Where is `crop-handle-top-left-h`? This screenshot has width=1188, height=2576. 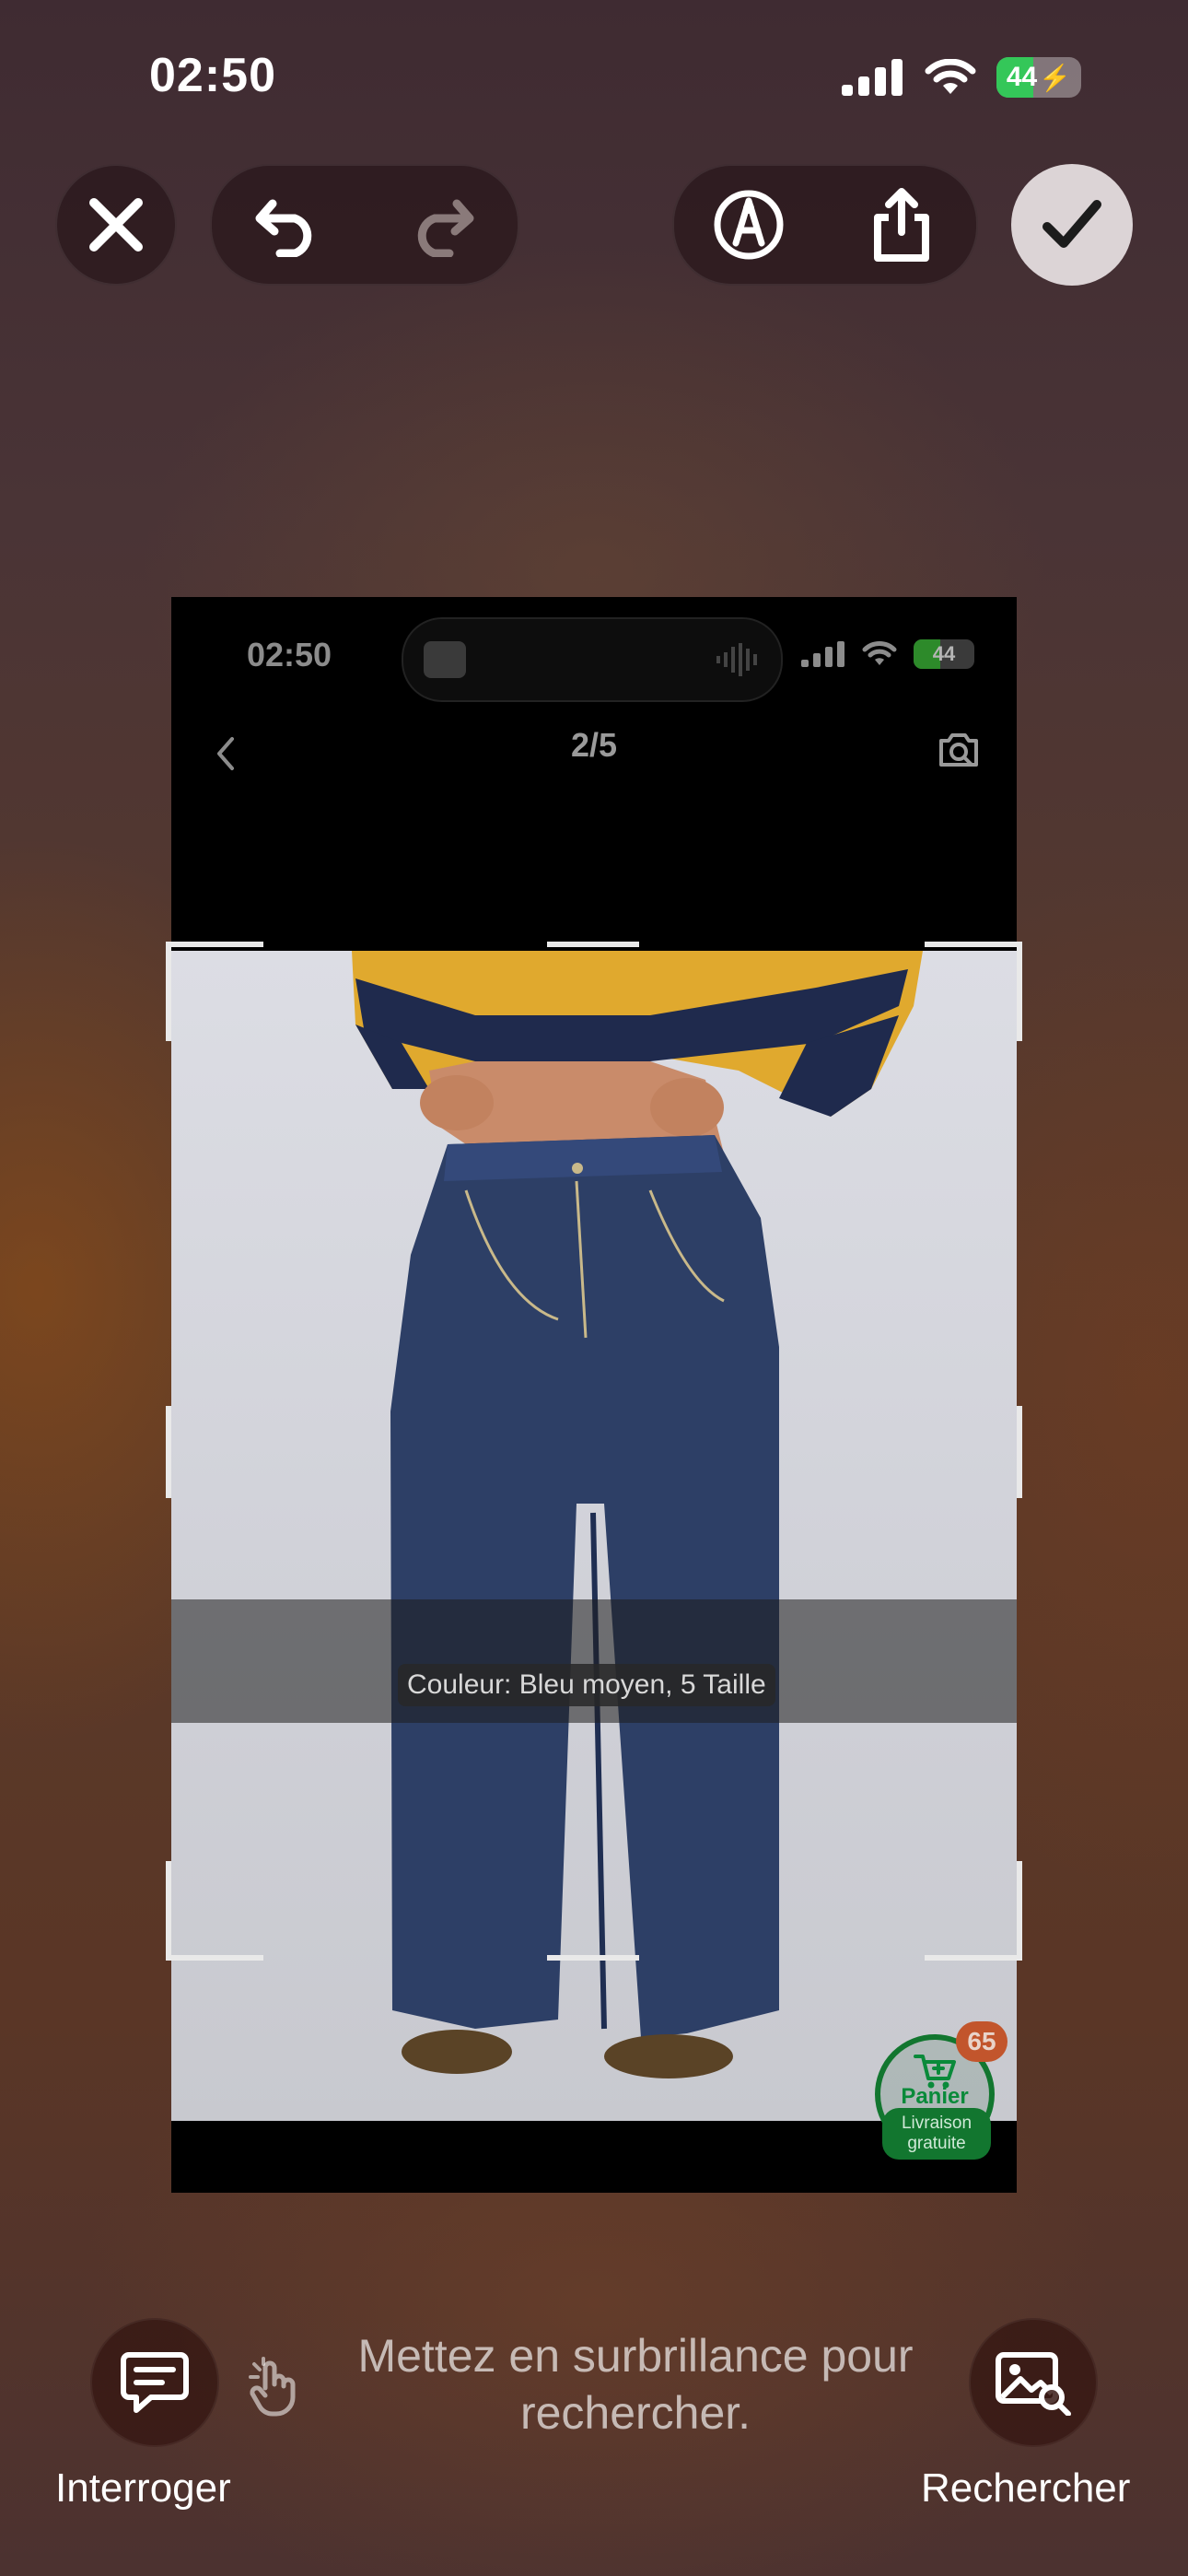
crop-handle-top-left-h is located at coordinates (214, 945).